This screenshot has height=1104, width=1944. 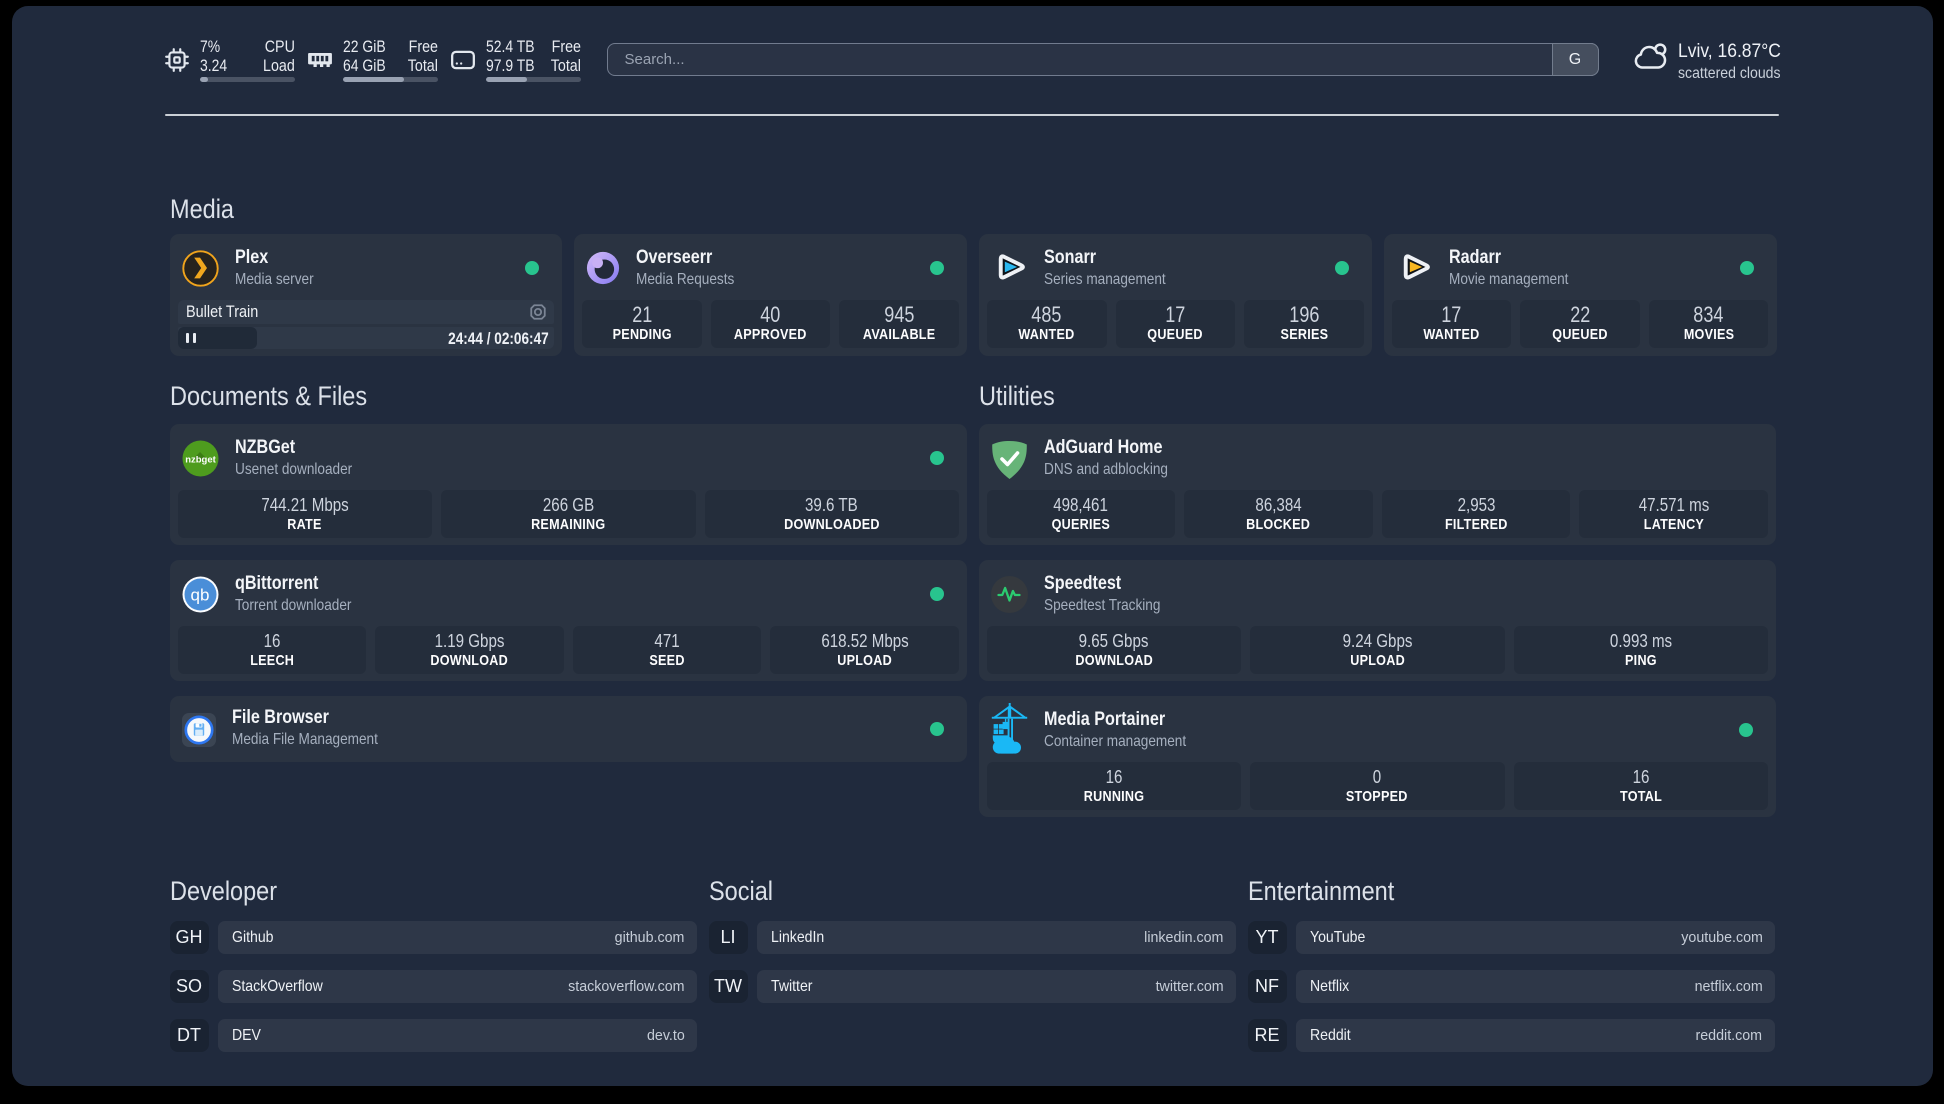 I want to click on svg-text: qb, so click(x=199, y=594).